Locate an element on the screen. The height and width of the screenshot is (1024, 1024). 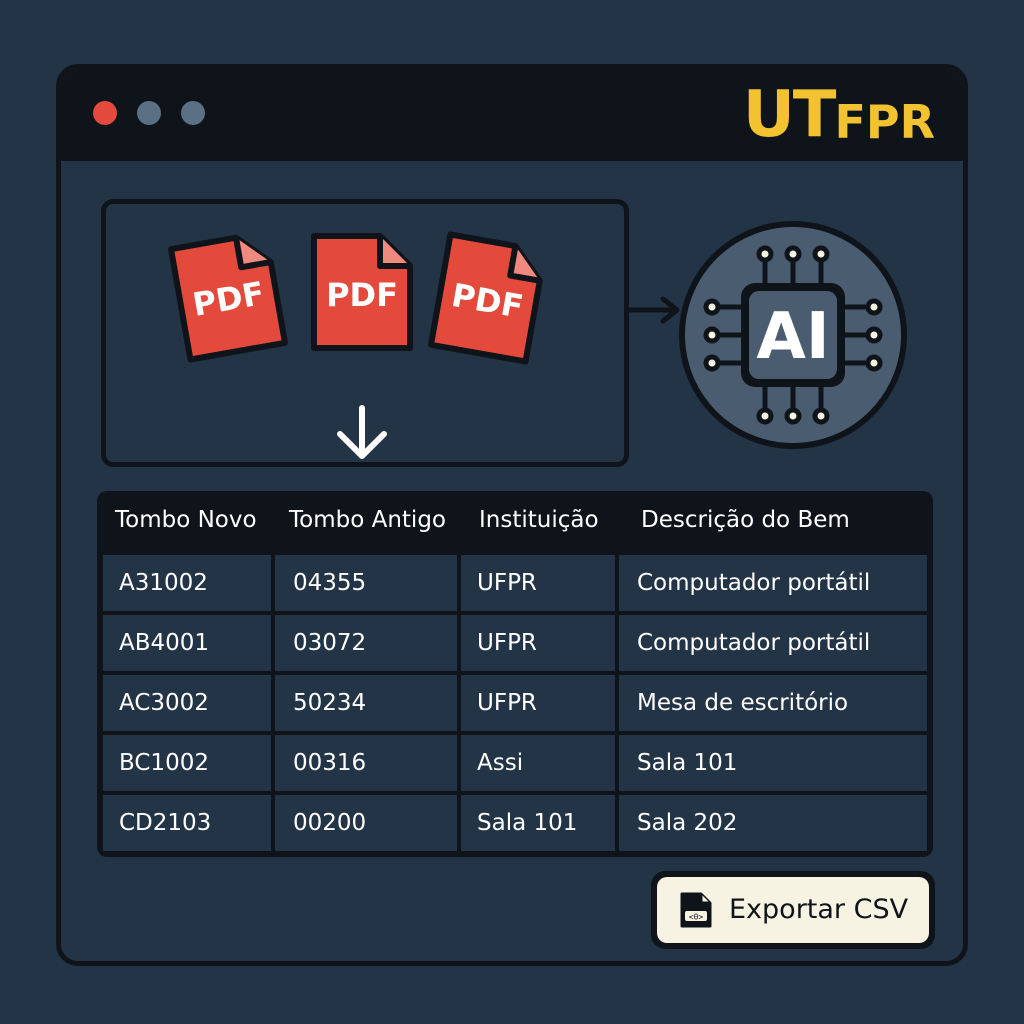
table-cell: A31002 is located at coordinates (187, 583).